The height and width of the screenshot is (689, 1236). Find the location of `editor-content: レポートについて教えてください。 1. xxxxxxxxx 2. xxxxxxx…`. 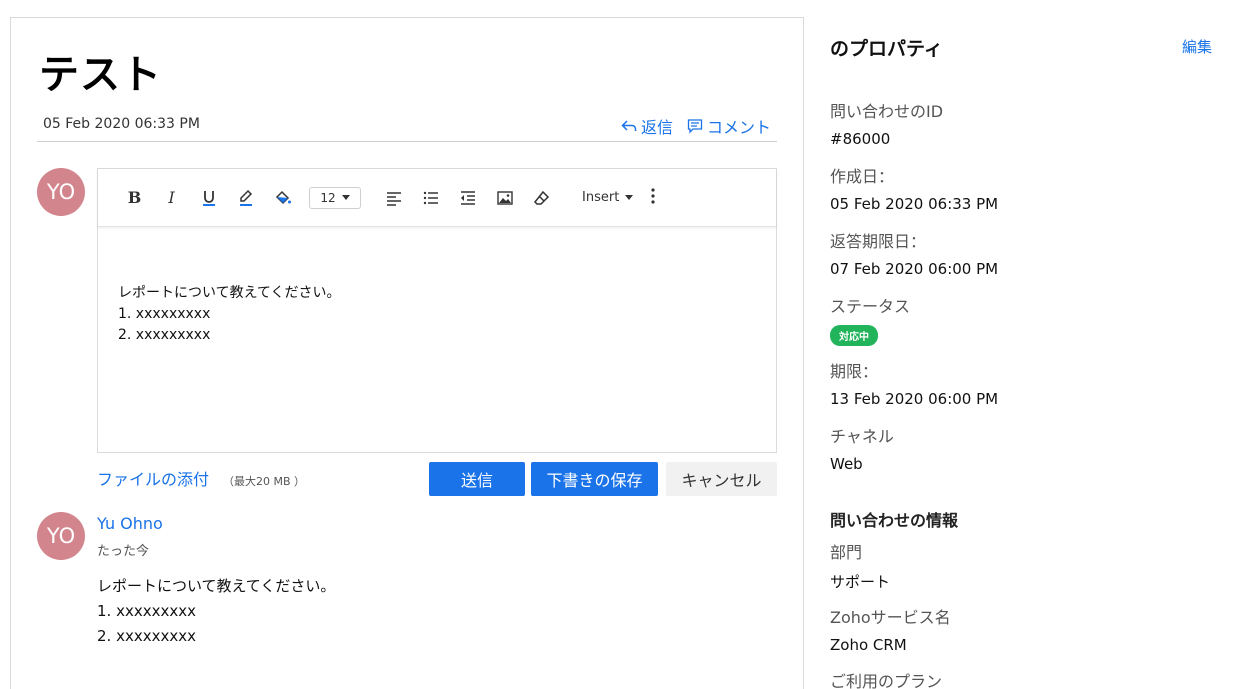

editor-content: レポートについて教えてください。 1. xxxxxxxxx 2. xxxxxxx… is located at coordinates (437, 286).